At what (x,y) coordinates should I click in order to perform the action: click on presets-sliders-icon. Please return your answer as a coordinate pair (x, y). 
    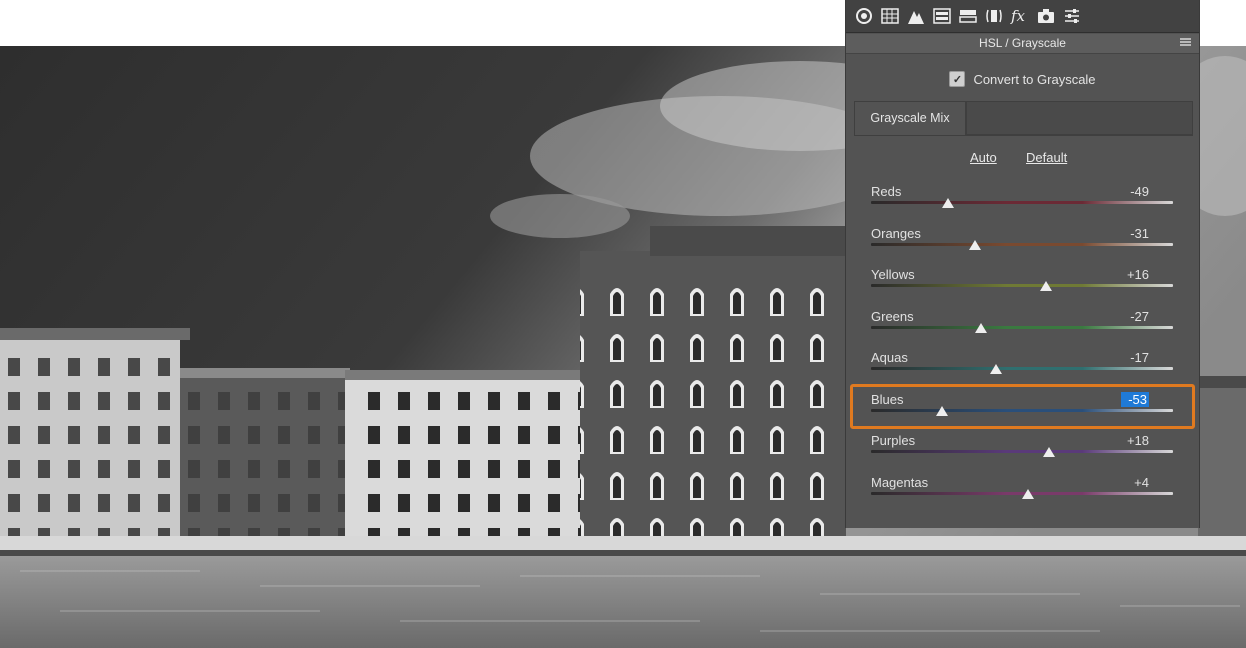
    Looking at the image, I should click on (1072, 16).